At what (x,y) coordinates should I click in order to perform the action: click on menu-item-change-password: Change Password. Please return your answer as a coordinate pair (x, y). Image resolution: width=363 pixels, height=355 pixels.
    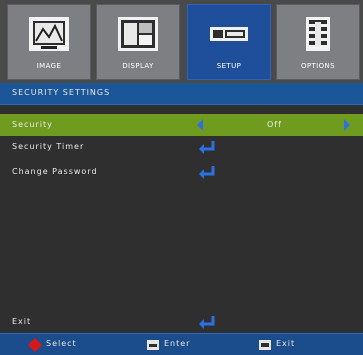
    Looking at the image, I should click on (181, 172).